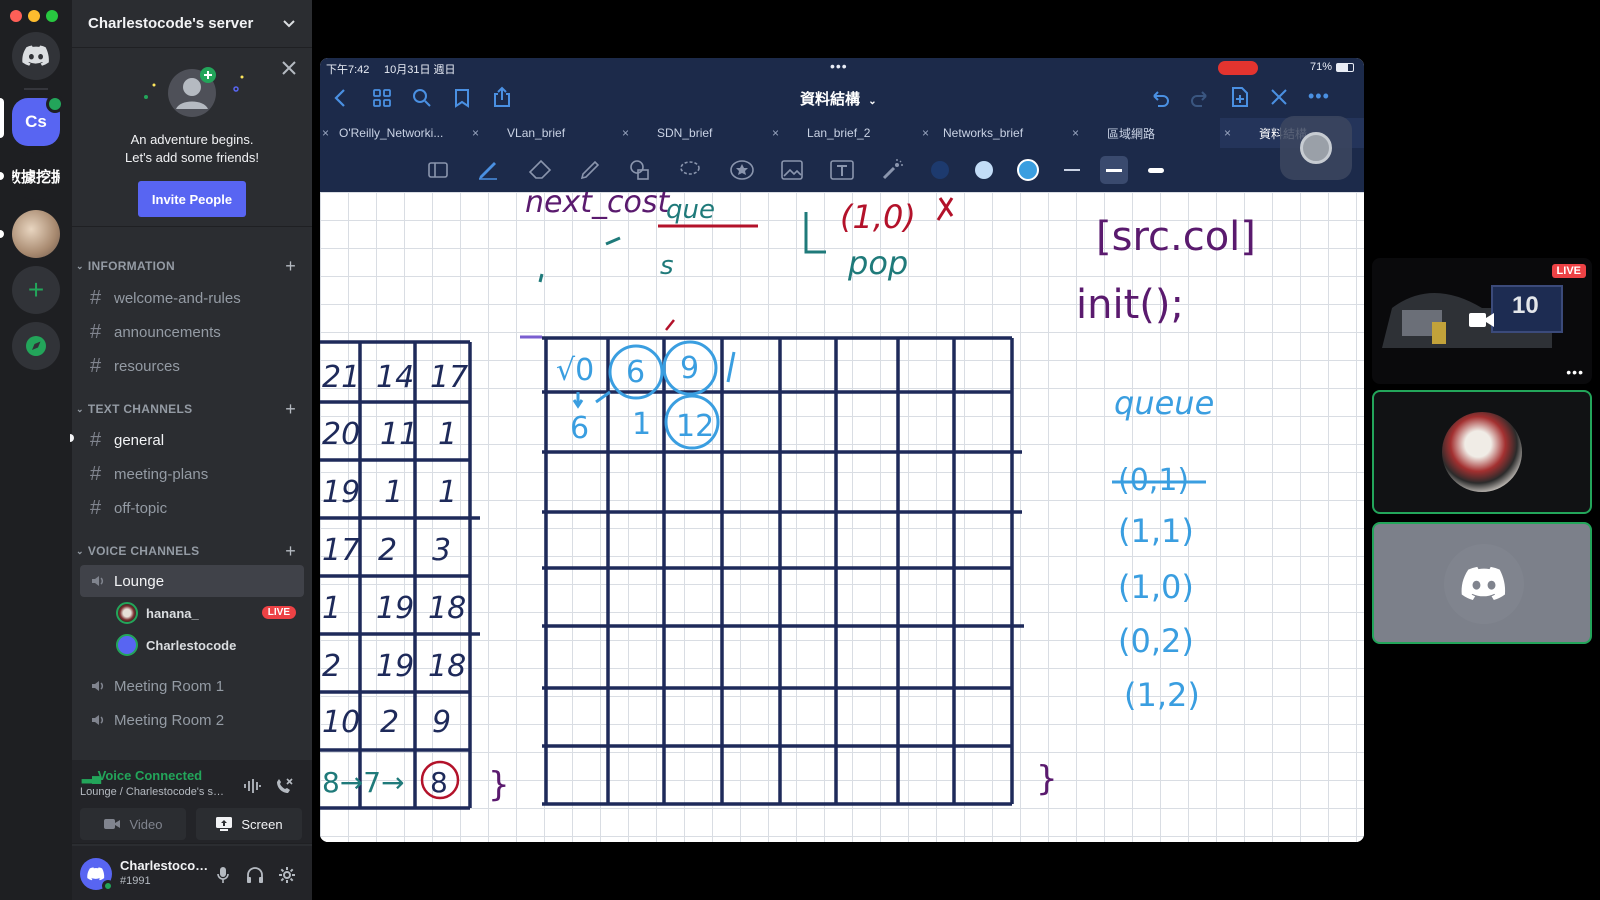 The image size is (1600, 900). I want to click on highlighter-tool-icon, so click(590, 170).